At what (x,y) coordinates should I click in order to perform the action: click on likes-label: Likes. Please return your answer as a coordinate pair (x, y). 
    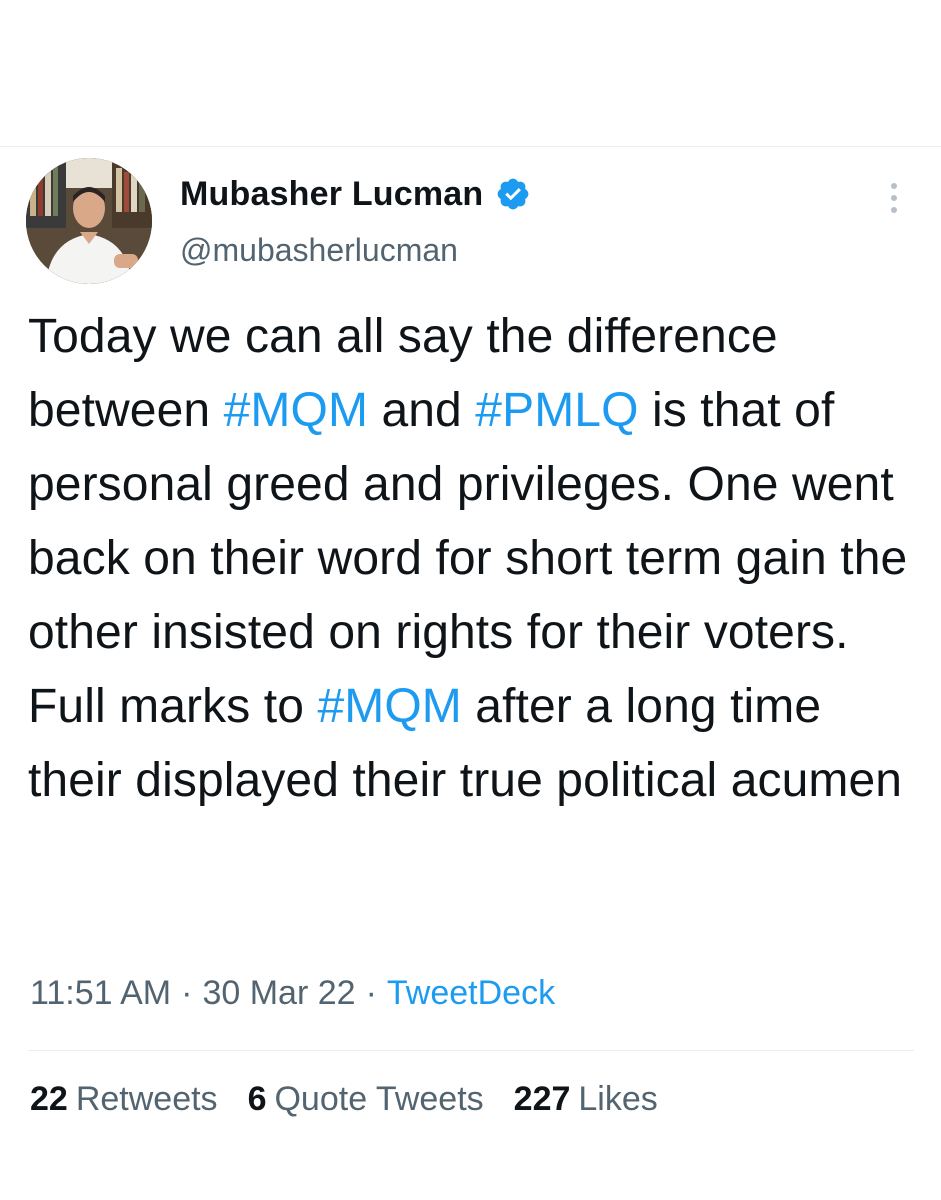
    Looking at the image, I should click on (618, 1099).